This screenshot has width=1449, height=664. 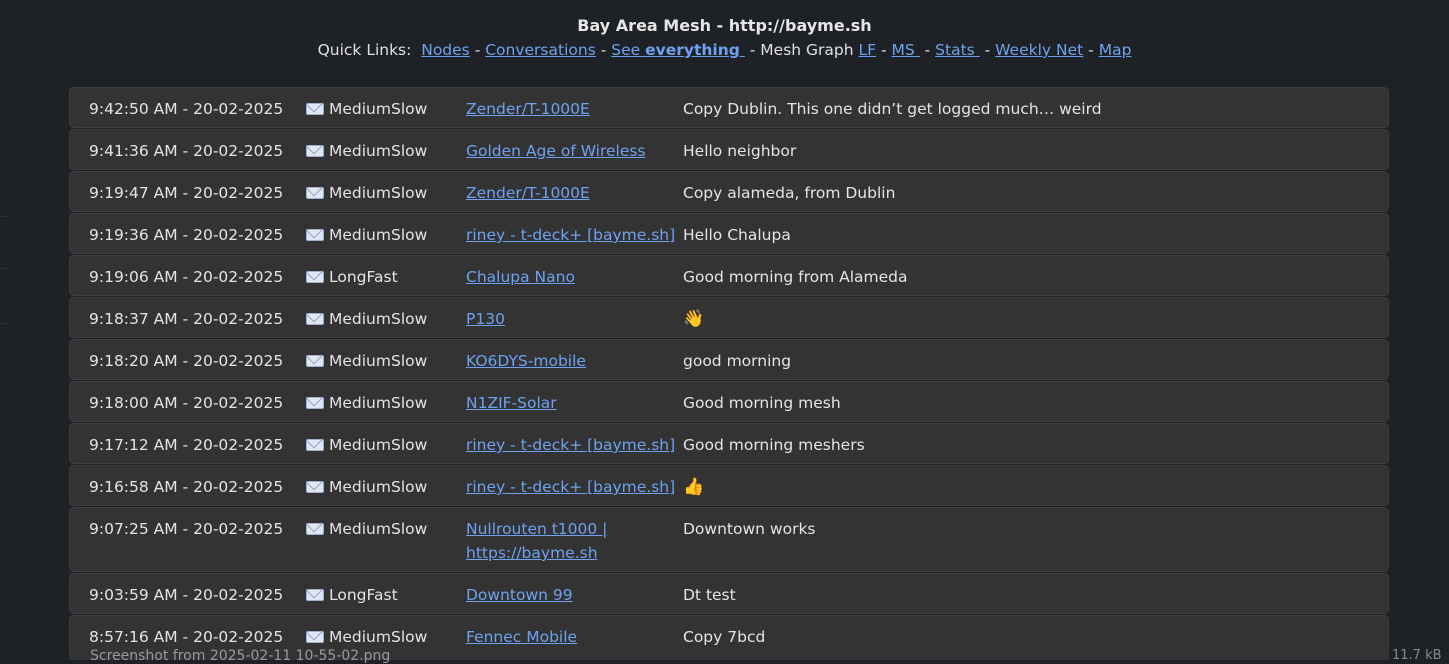 What do you see at coordinates (724, 25) in the screenshot?
I see `page-title: Bay Area Mesh - http://bayme.sh` at bounding box center [724, 25].